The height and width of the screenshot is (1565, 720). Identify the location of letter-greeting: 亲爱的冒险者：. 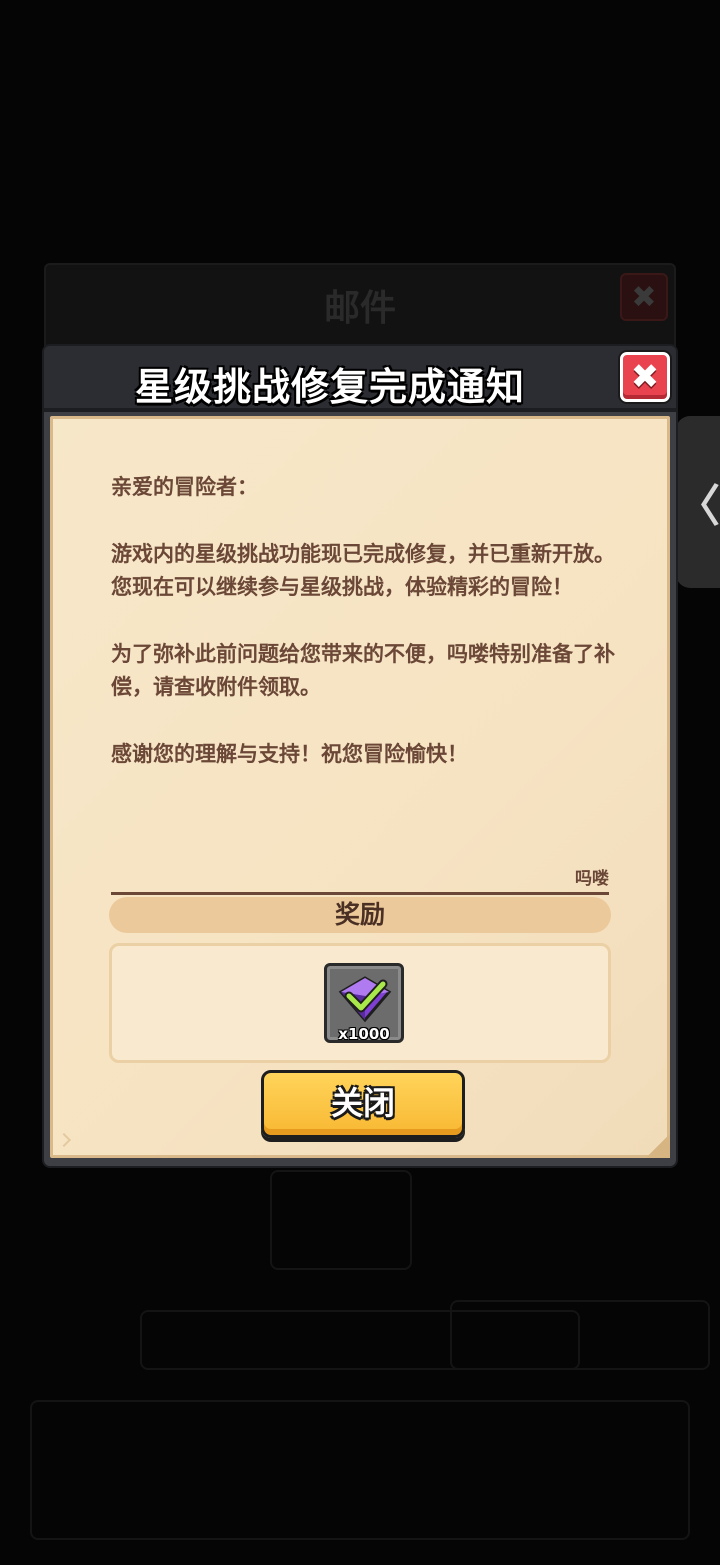
(184, 487).